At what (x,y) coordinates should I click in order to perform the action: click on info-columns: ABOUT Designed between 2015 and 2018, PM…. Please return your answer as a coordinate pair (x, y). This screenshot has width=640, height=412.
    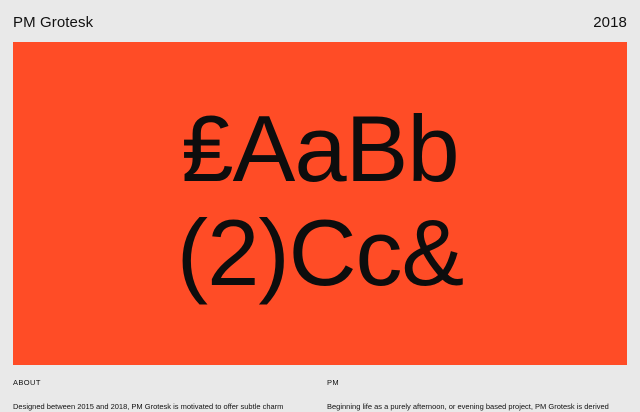
    Looking at the image, I should click on (320, 395).